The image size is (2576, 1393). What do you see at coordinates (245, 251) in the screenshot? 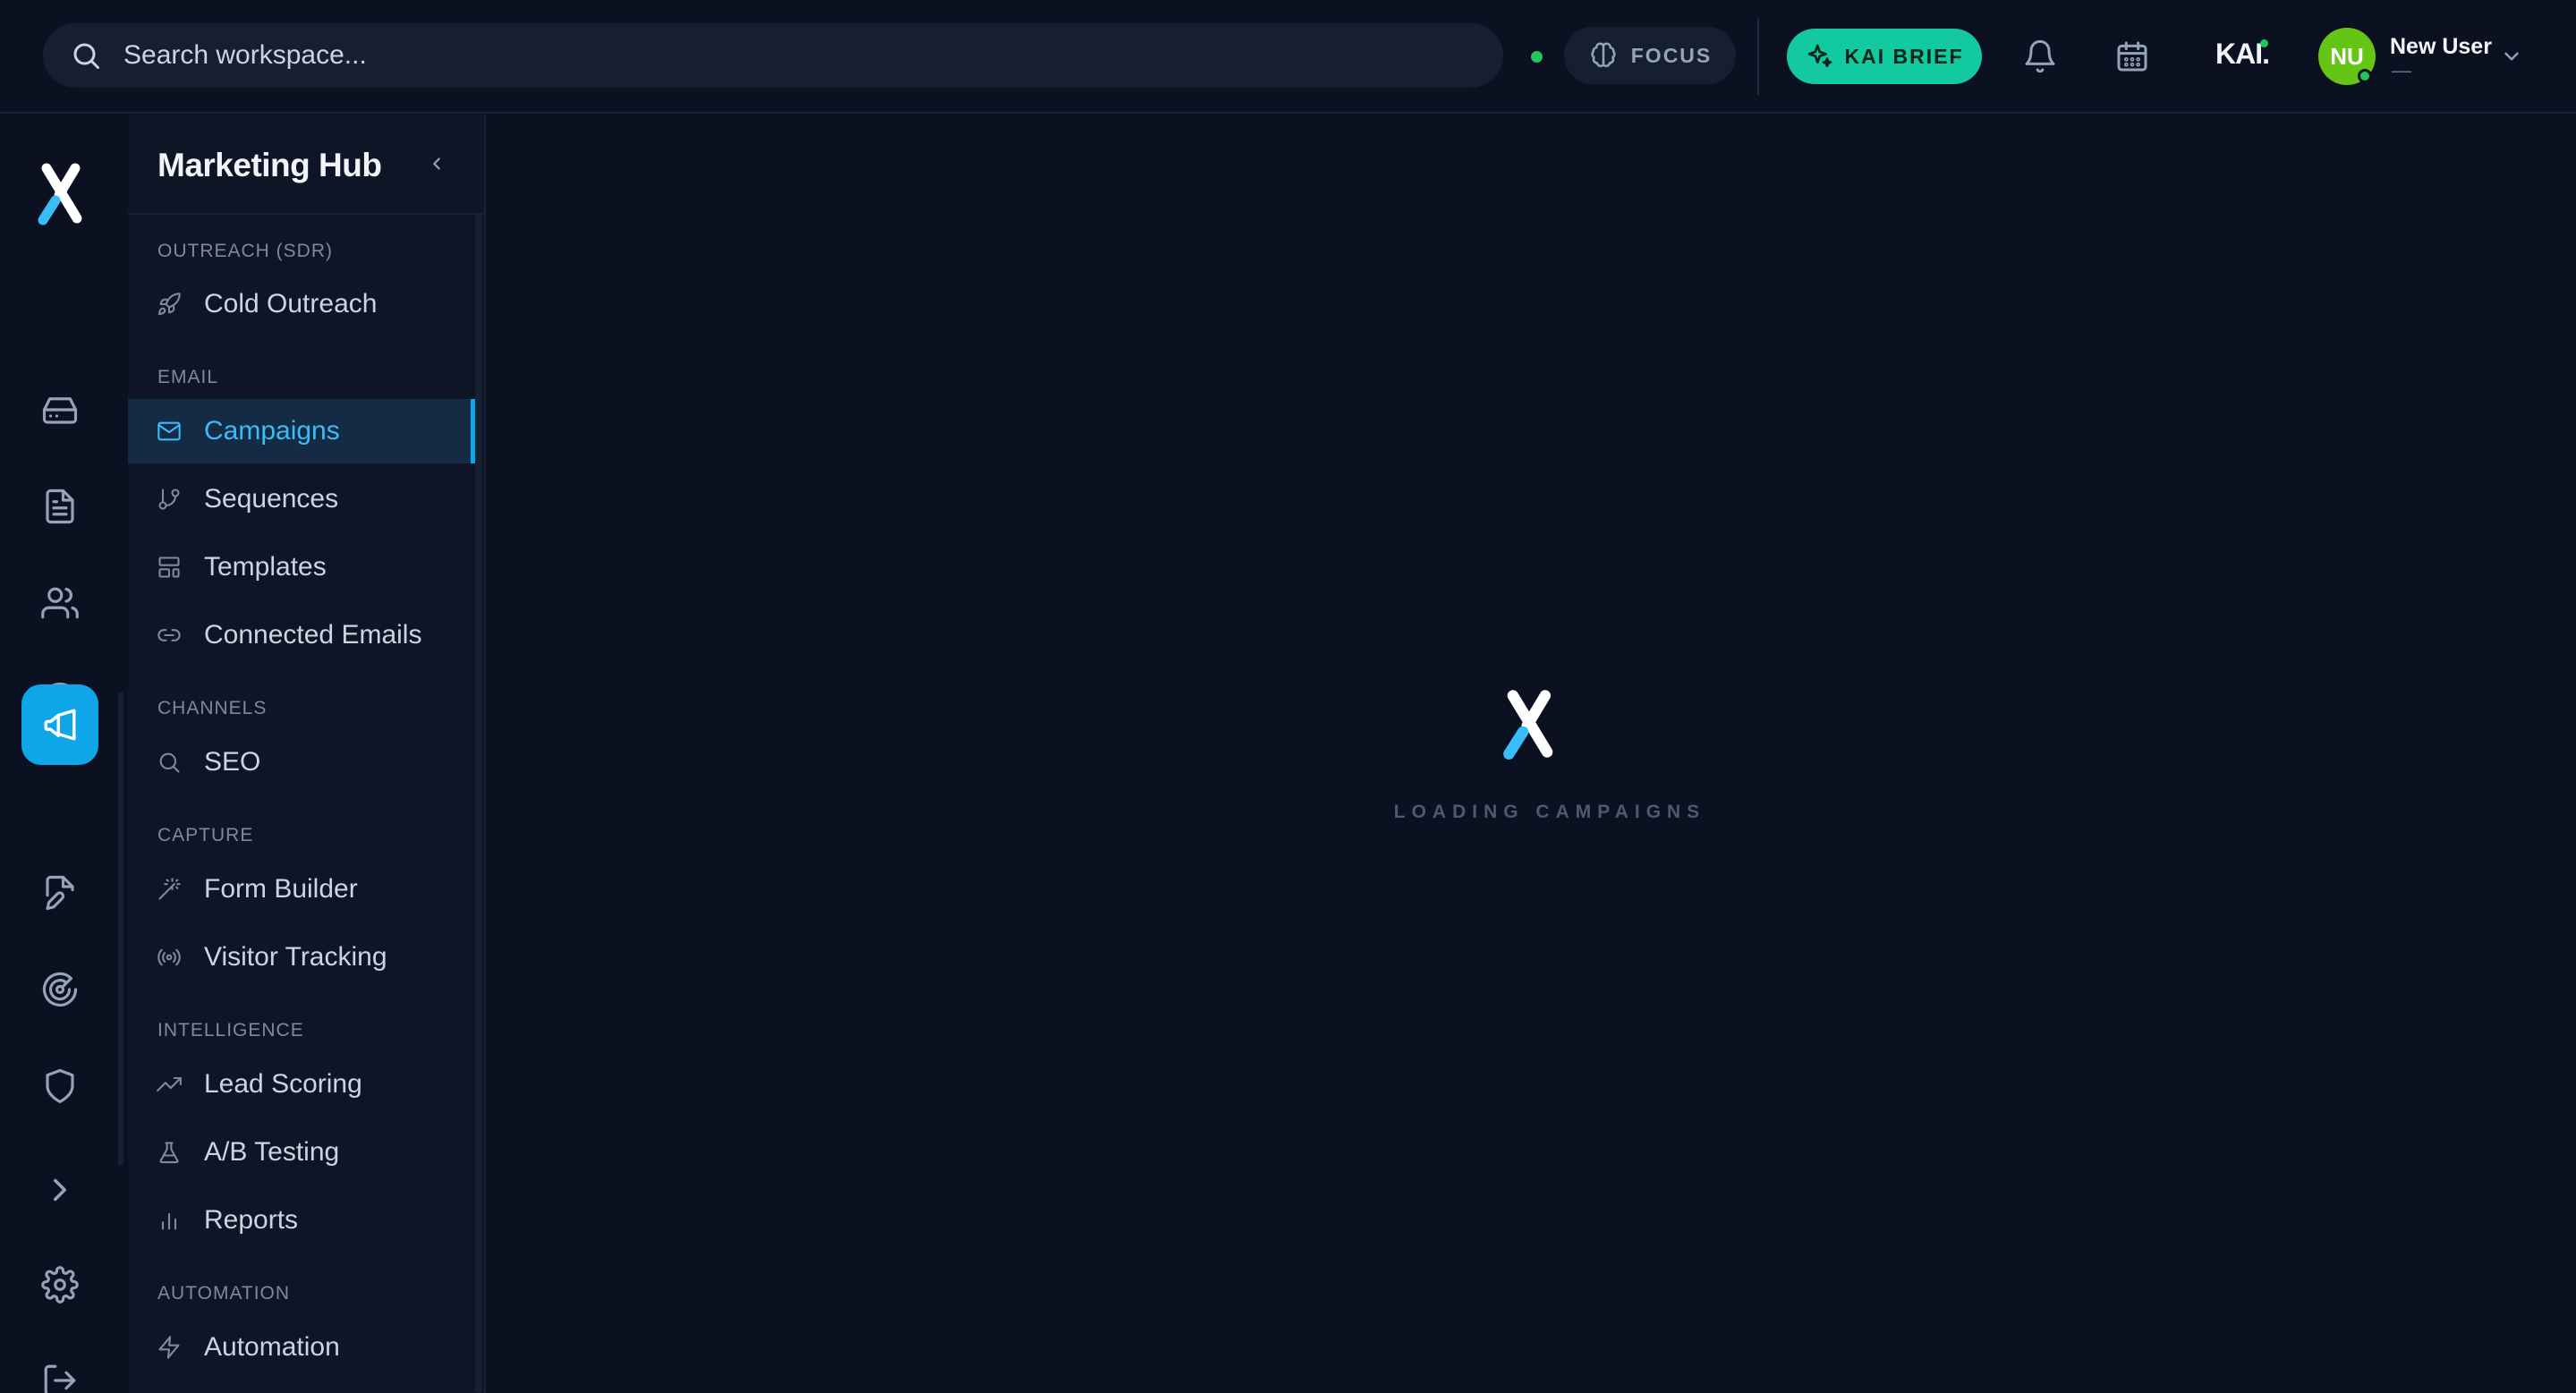
I see `section-label-outreach: OUTREACH (SDR)` at bounding box center [245, 251].